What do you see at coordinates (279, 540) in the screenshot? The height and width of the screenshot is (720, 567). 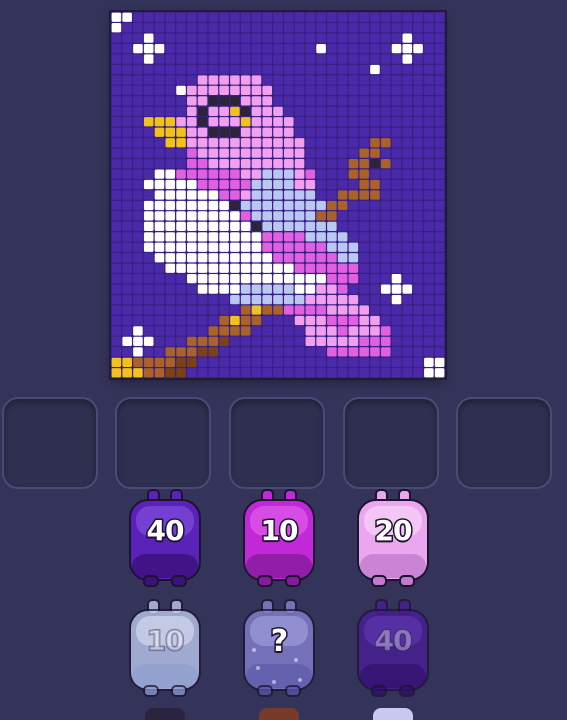 I see `paint-jar-2: 10` at bounding box center [279, 540].